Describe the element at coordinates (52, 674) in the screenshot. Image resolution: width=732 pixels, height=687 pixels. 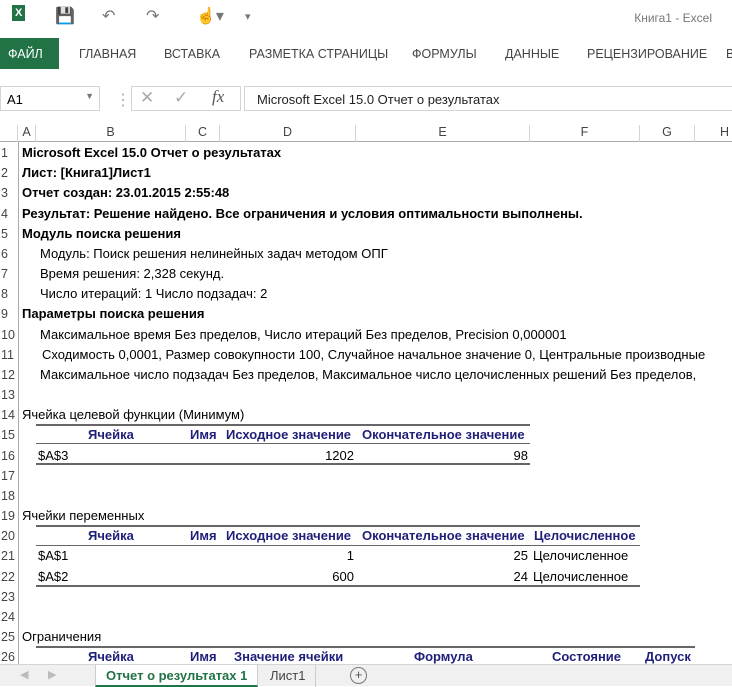
I see `scroll-right-icon: ▶` at that location.